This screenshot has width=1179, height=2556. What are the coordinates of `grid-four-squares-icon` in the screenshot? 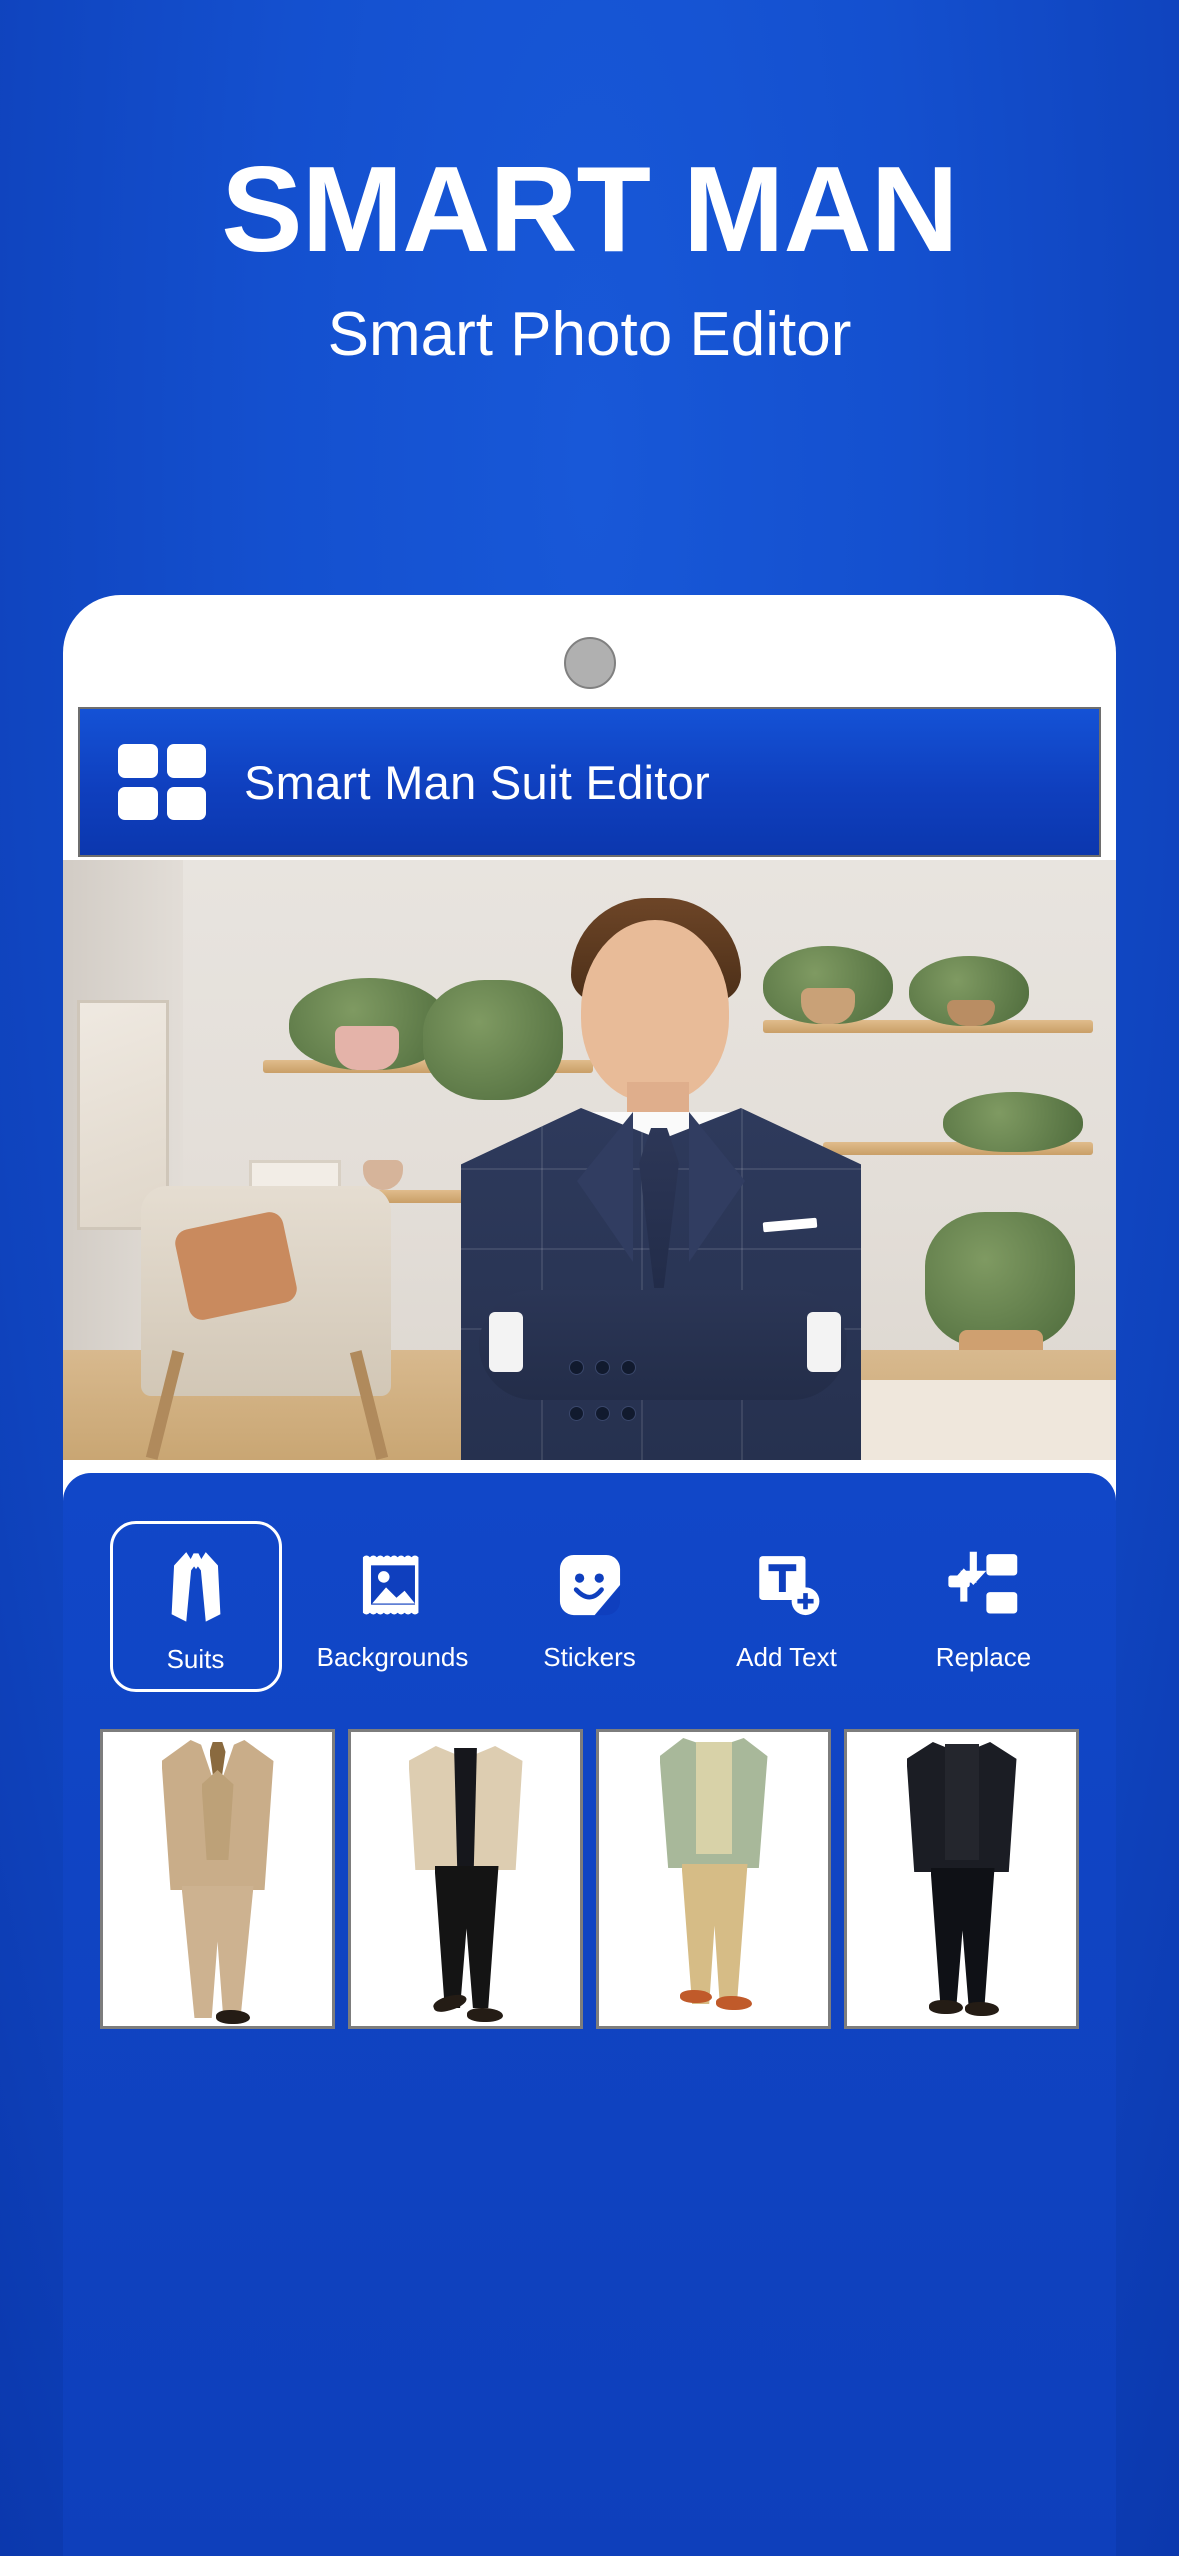 It's located at (162, 782).